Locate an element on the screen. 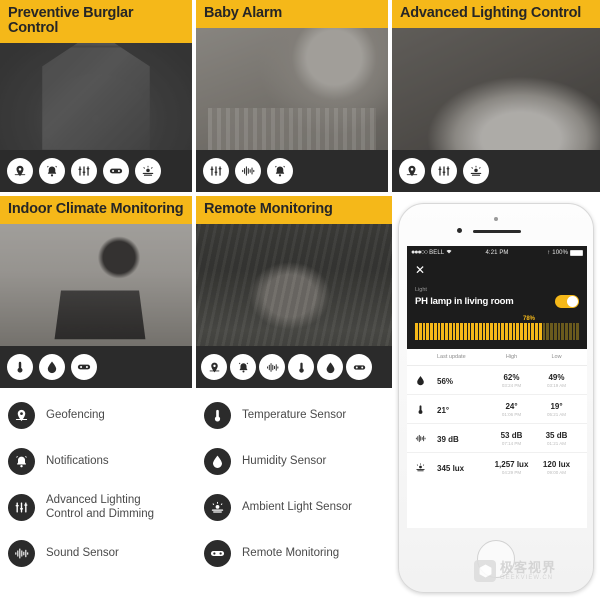  card-title: Baby Alarm is located at coordinates (292, 14).